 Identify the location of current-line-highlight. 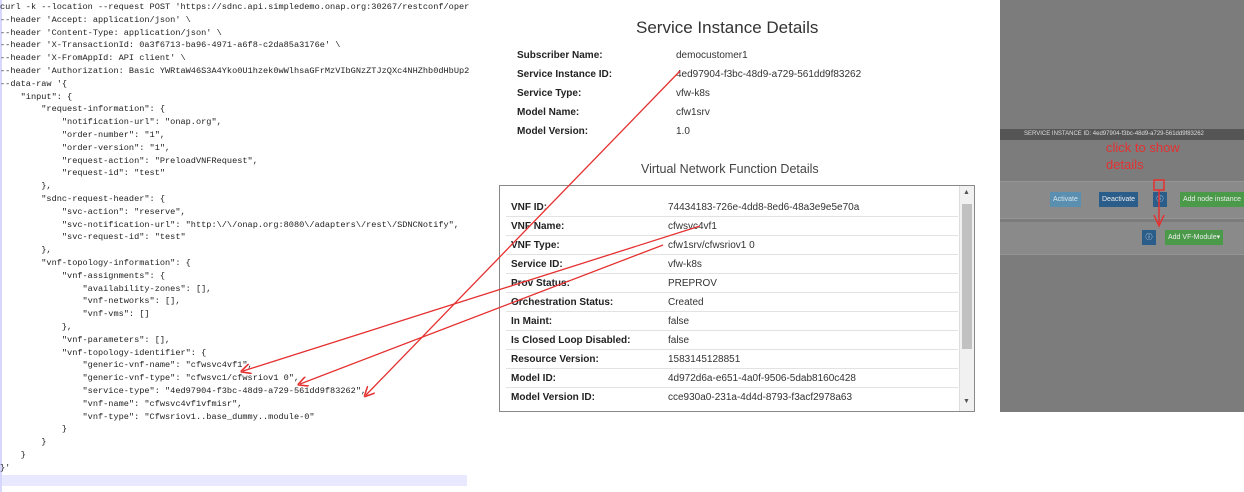
(234, 480).